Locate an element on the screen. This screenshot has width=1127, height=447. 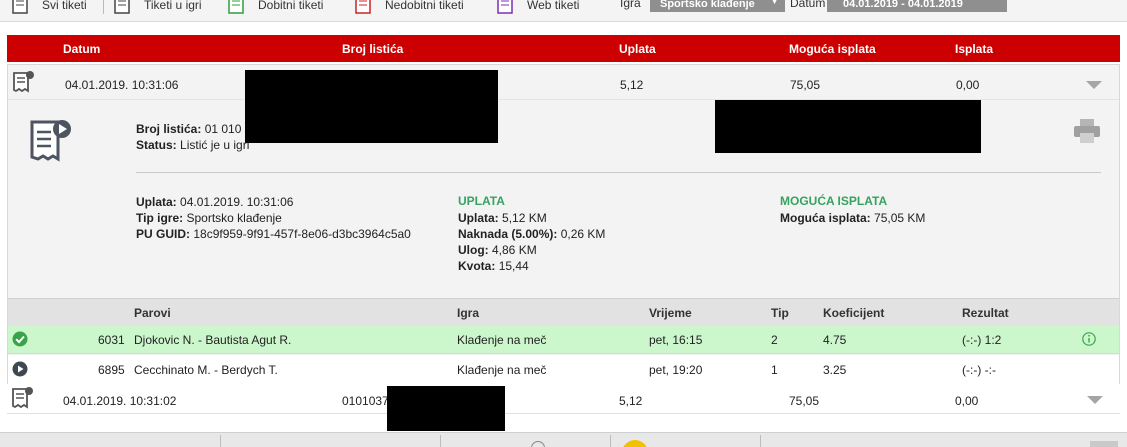
filter-losing-tickets-label: Nedobitni tiketi is located at coordinates (424, 6).